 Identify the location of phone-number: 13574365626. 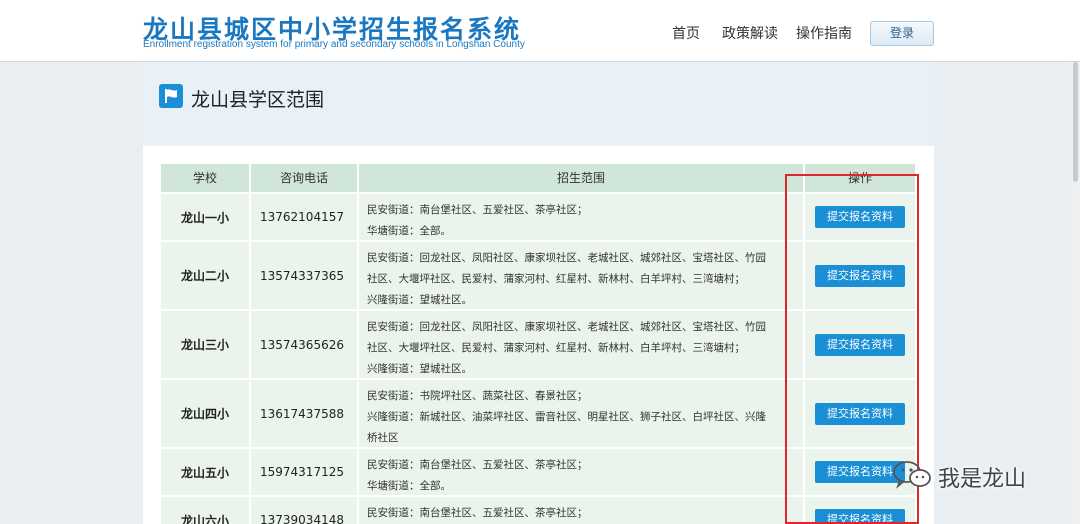
(303, 344).